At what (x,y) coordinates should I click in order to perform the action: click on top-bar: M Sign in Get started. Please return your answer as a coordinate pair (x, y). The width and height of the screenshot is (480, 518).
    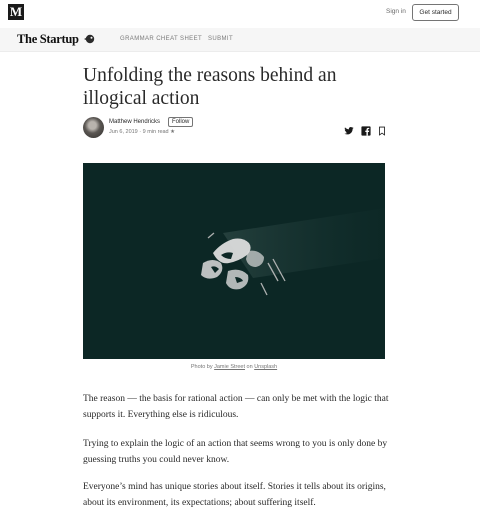
    Looking at the image, I should click on (240, 14).